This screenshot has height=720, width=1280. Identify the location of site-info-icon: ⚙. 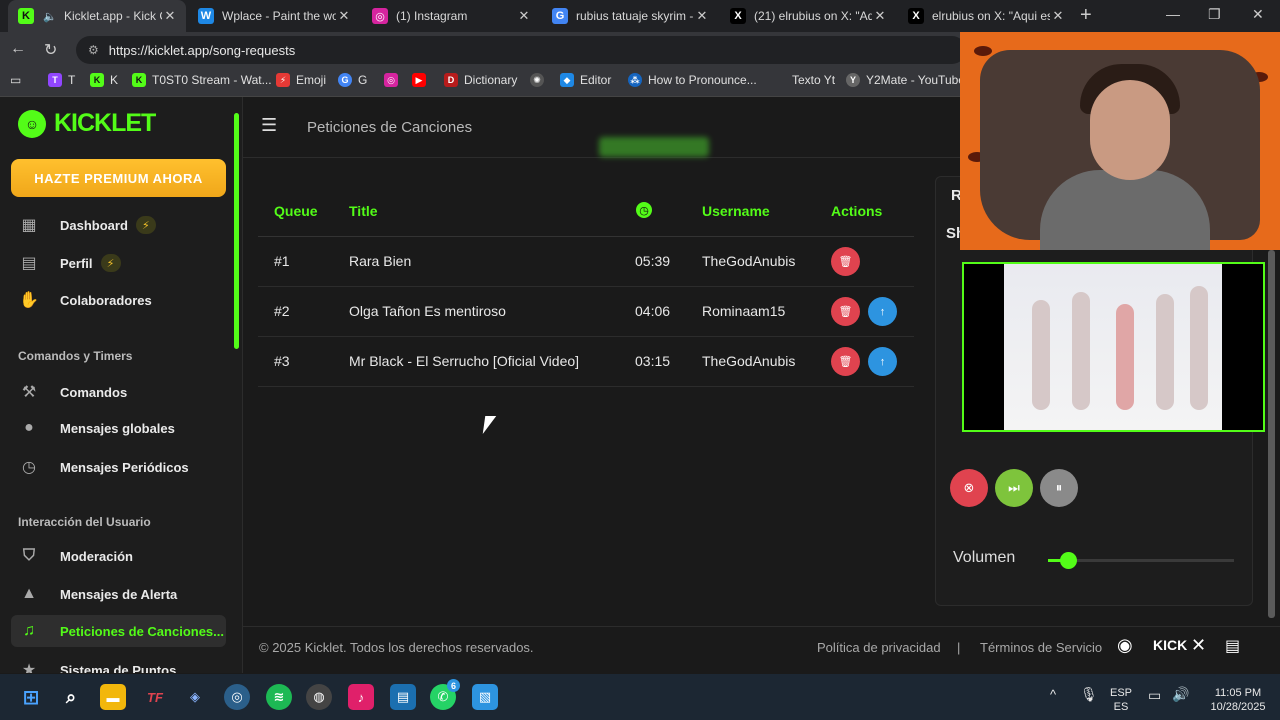
(93, 50).